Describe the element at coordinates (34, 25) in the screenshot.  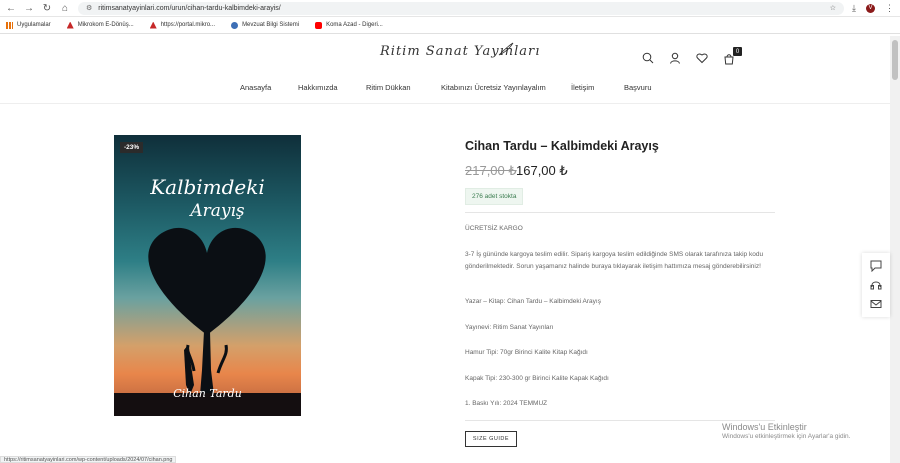
I see `bookmark-label: Uygulamalar` at that location.